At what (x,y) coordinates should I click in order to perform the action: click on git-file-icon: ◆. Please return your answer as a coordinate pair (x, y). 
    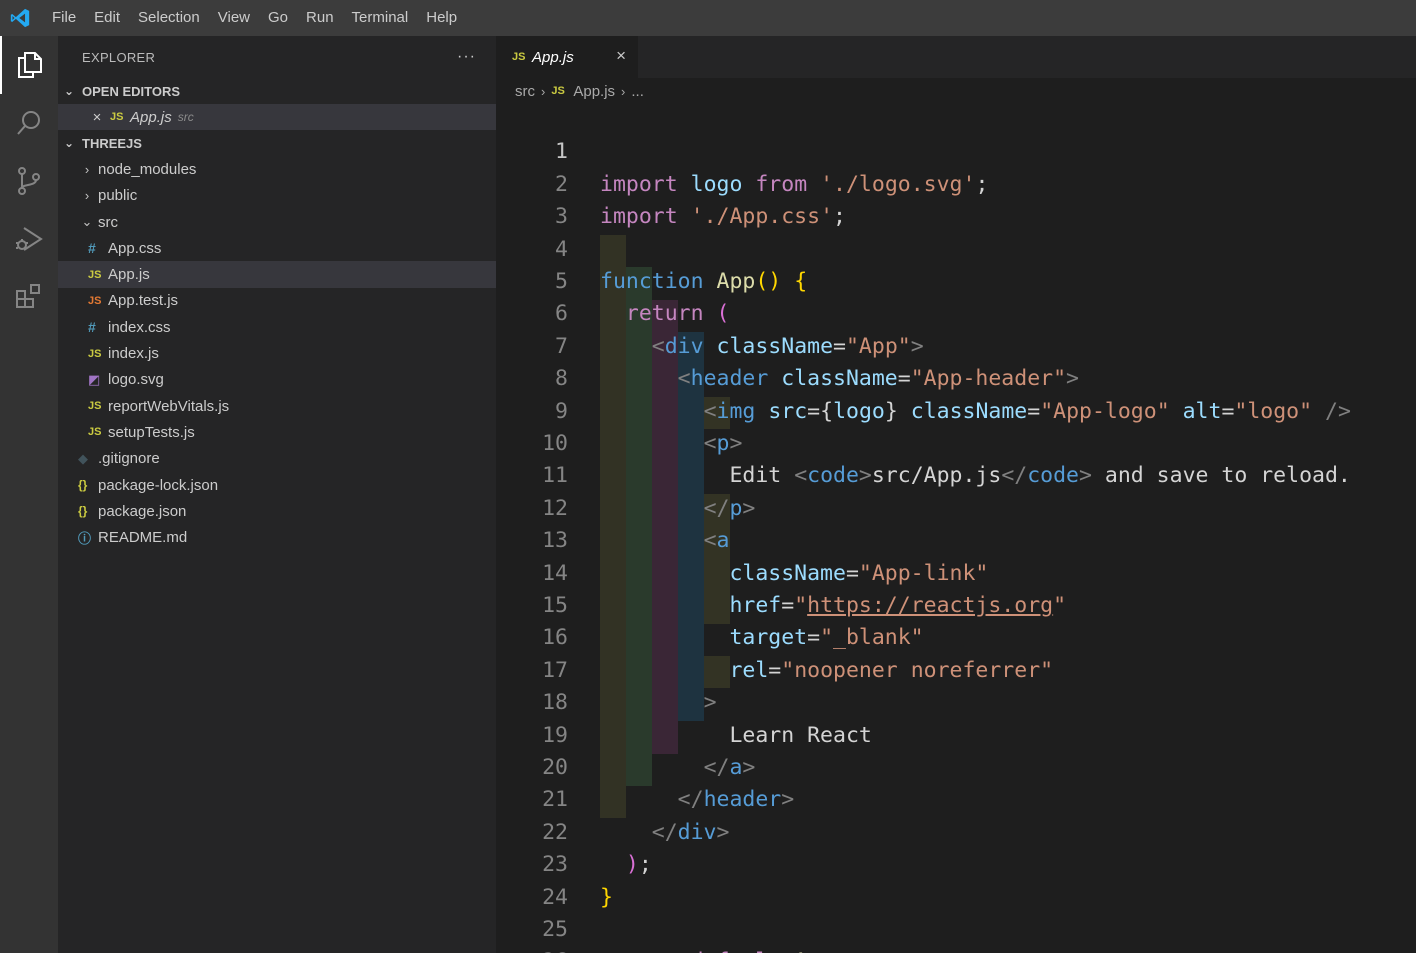
    Looking at the image, I should click on (83, 458).